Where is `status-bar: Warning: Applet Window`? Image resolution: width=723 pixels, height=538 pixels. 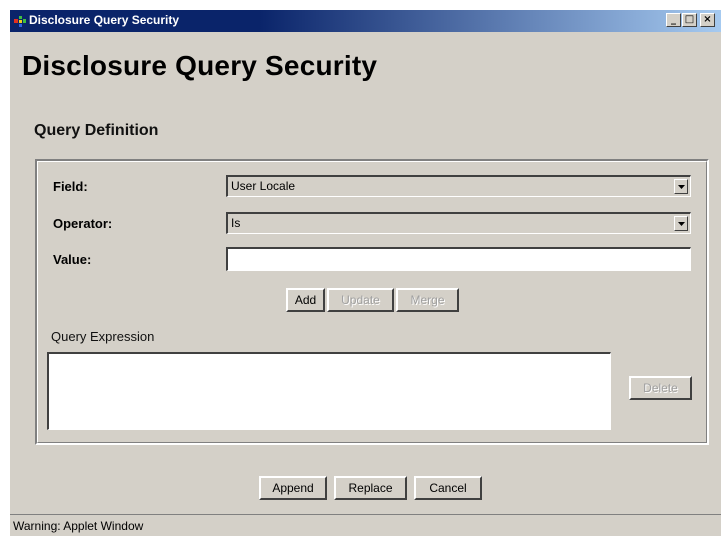
status-bar: Warning: Applet Window is located at coordinates (365, 525).